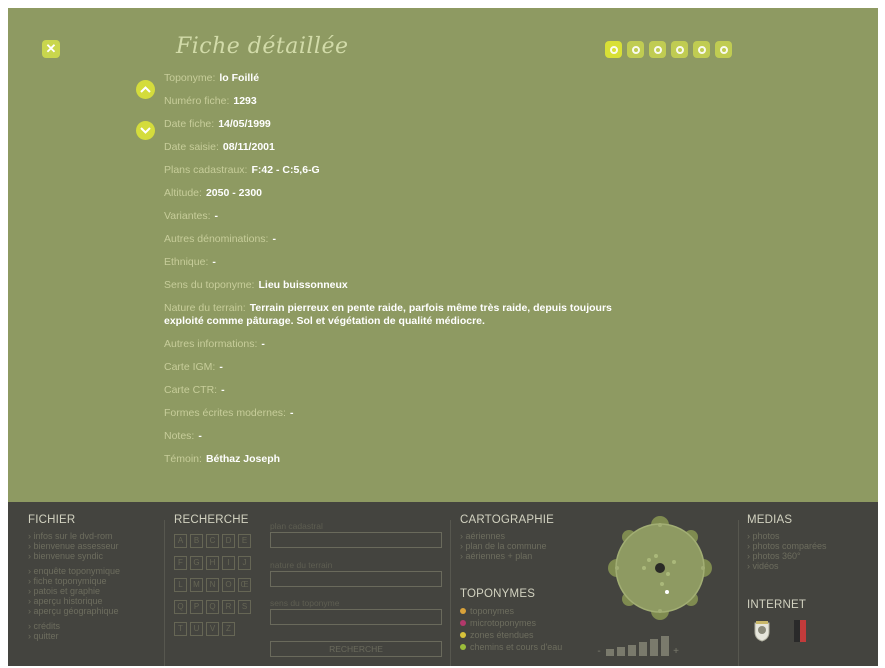 This screenshot has width=885, height=668. What do you see at coordinates (244, 541) in the screenshot?
I see `letter-button: E` at bounding box center [244, 541].